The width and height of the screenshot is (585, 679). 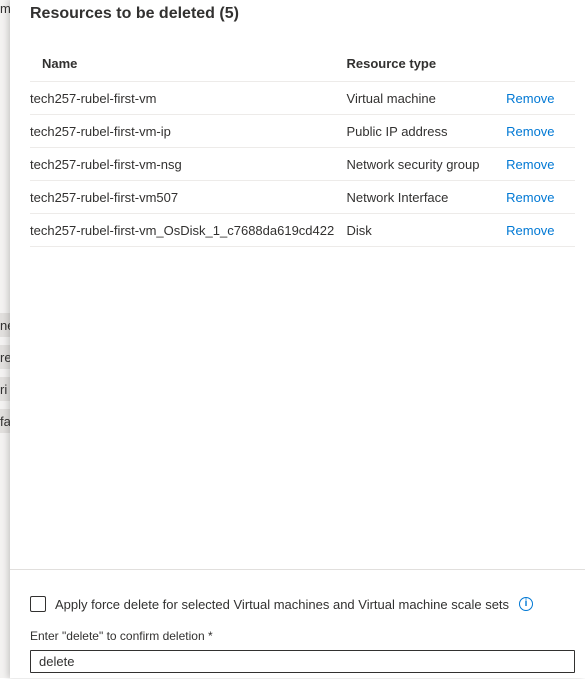 I want to click on resource-type: Network Interface, so click(x=426, y=197).